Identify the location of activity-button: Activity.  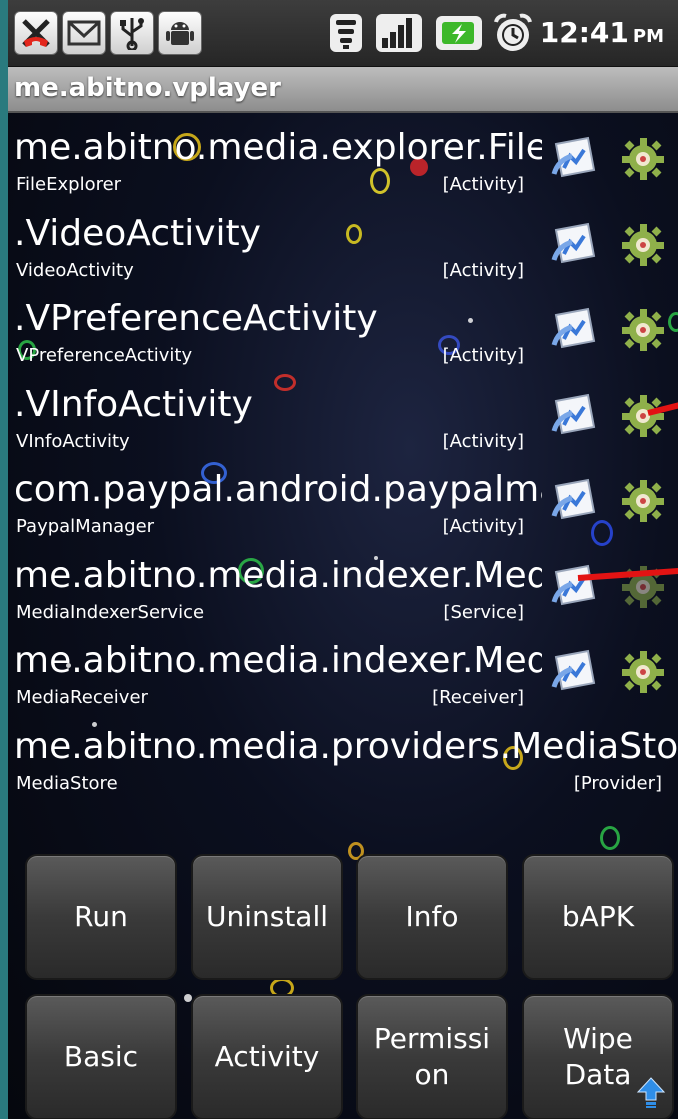
(267, 1056).